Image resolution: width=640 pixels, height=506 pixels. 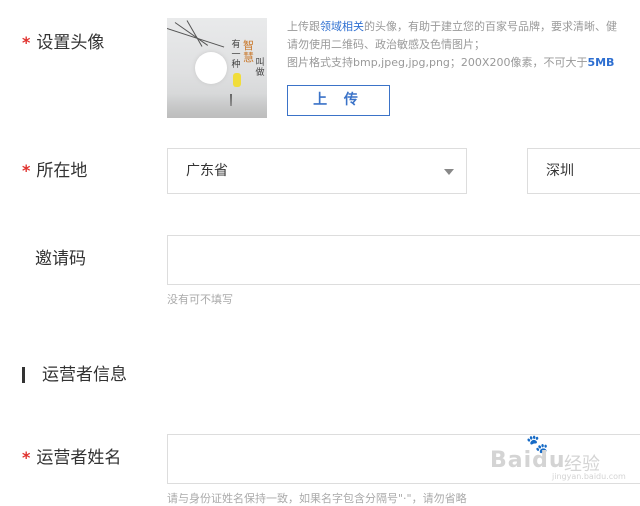 What do you see at coordinates (490, 26) in the screenshot?
I see `tip-text: 的头像，有助于建立您的百家号品牌，要求清晰、健` at bounding box center [490, 26].